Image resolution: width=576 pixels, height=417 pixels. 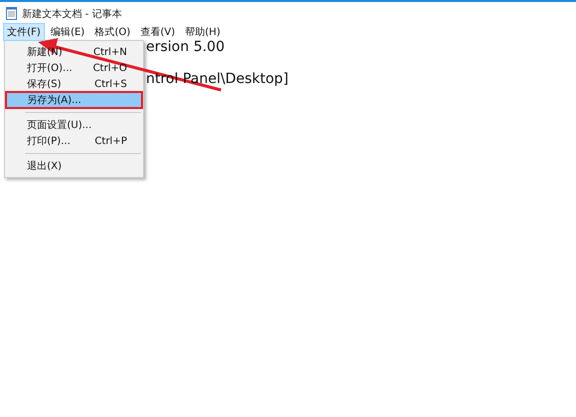 What do you see at coordinates (44, 84) in the screenshot?
I see `menu-item-label: 保存(S)` at bounding box center [44, 84].